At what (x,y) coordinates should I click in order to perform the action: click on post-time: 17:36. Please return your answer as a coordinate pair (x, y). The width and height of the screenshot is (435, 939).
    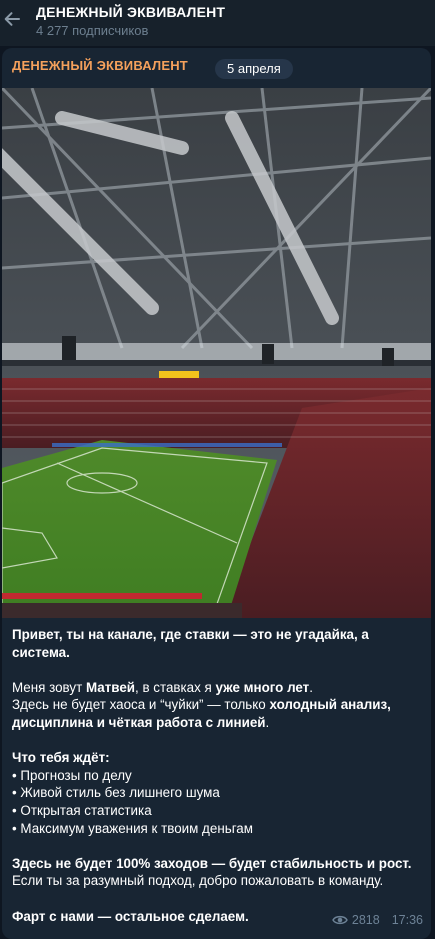
    Looking at the image, I should click on (407, 920).